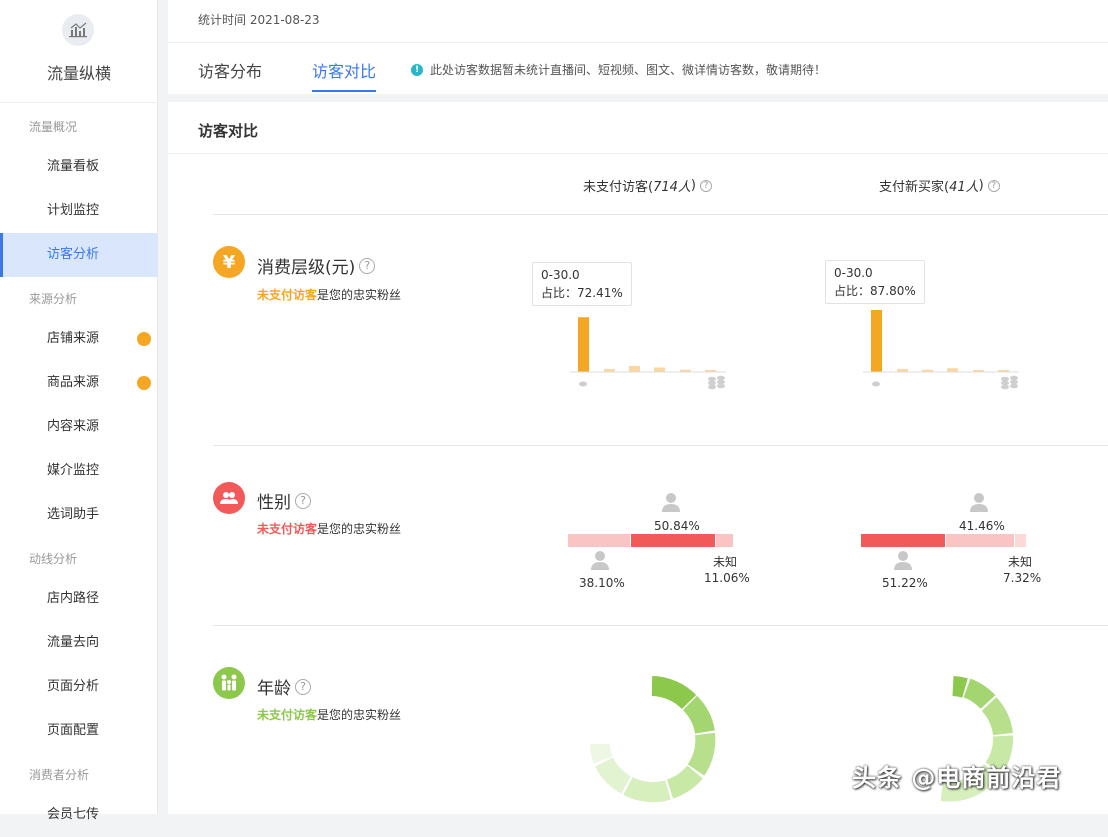  Describe the element at coordinates (905, 583) in the screenshot. I see `male-pct: 51.22%` at that location.